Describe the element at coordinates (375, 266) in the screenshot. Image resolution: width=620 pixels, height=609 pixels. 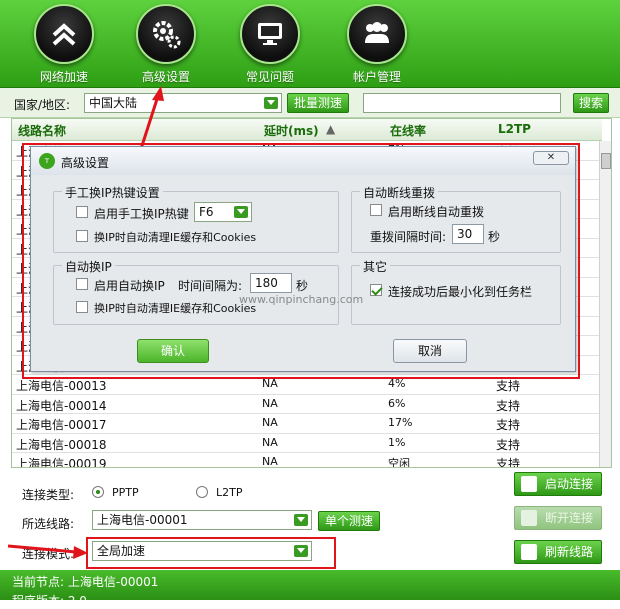
I see `other-legend: 其它` at that location.